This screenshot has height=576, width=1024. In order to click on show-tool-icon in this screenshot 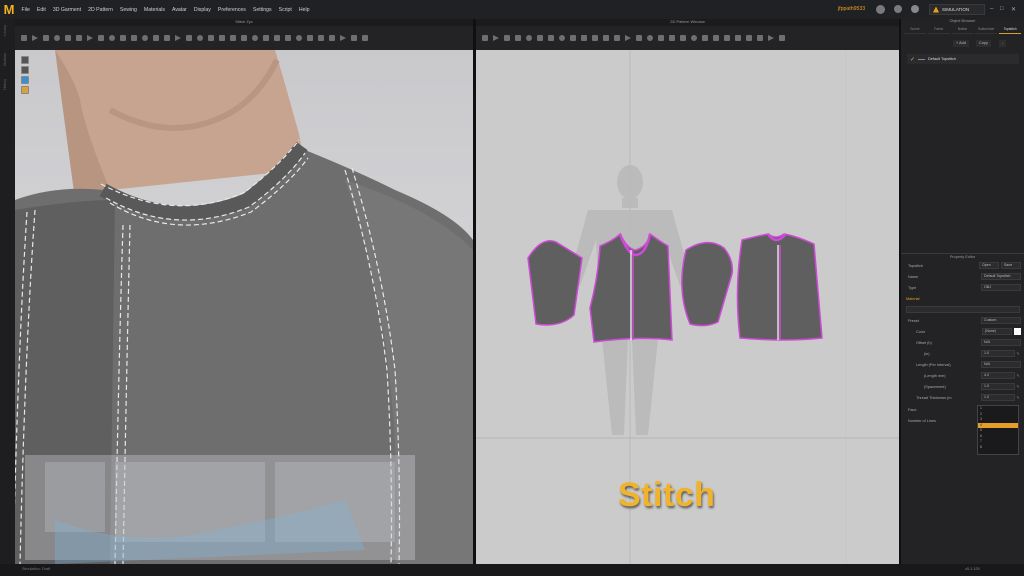, I will do `click(321, 38)`.